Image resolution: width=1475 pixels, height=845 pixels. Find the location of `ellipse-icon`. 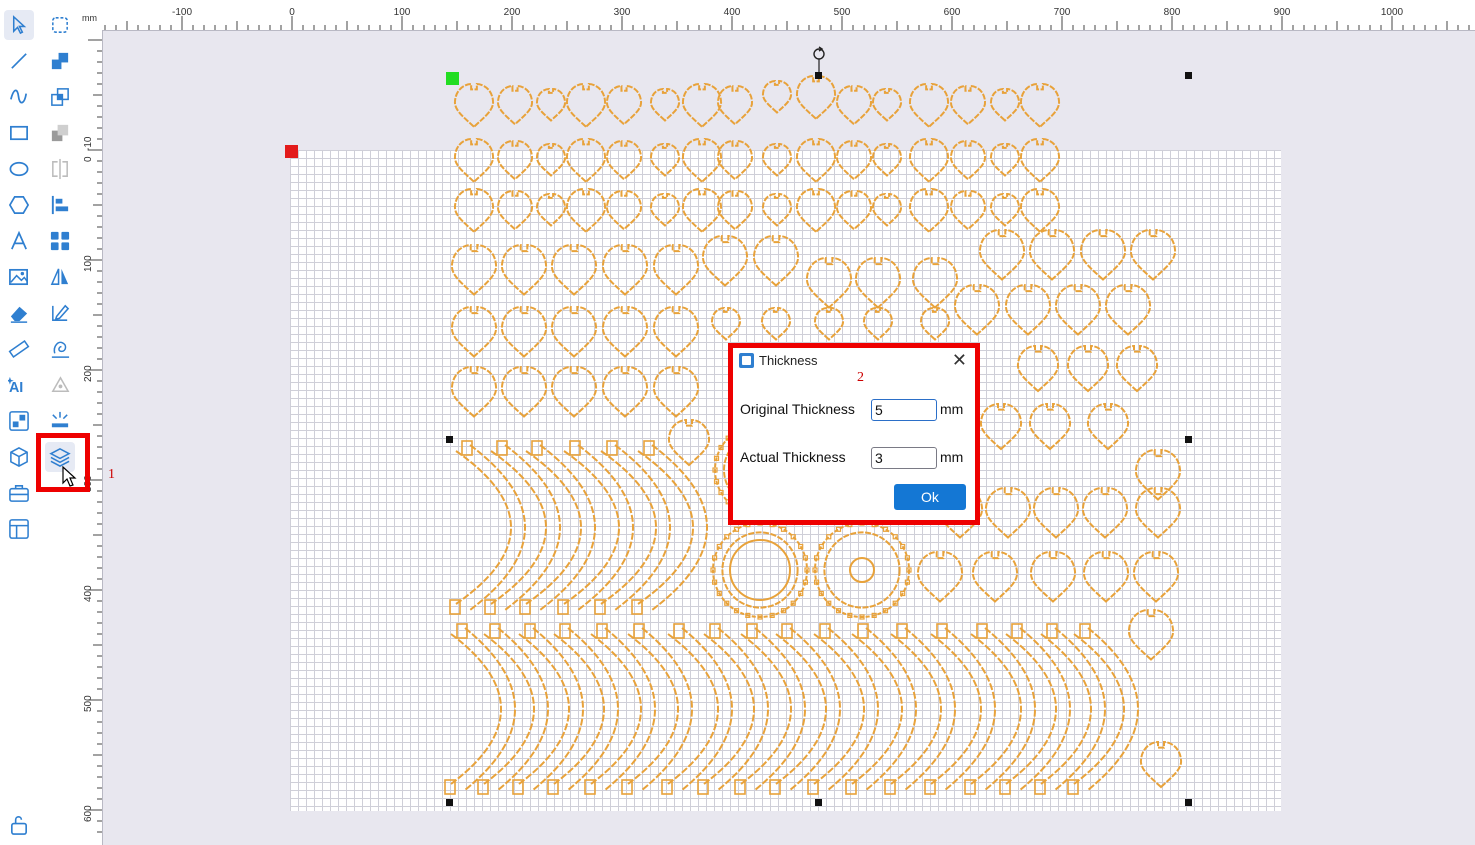

ellipse-icon is located at coordinates (19, 169).